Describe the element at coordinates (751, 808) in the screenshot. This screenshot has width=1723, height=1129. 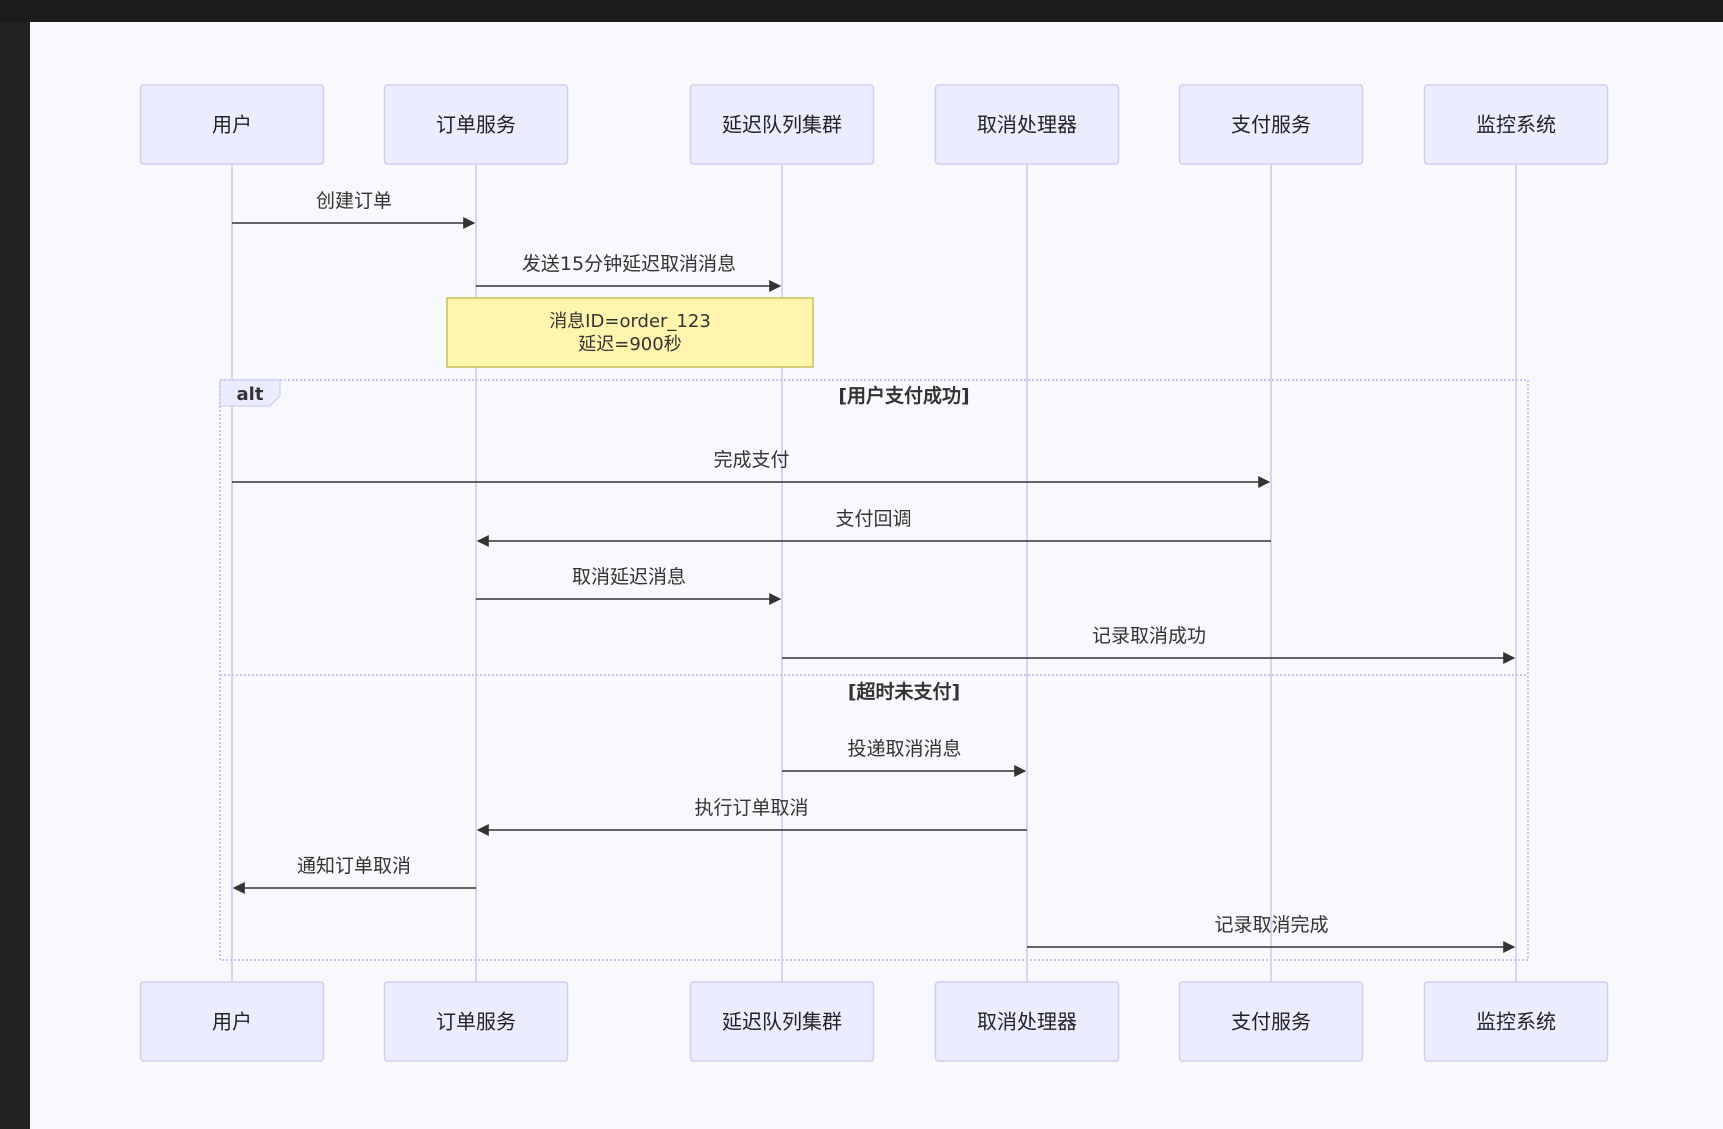
I see `message-label: 执行订单取消` at that location.